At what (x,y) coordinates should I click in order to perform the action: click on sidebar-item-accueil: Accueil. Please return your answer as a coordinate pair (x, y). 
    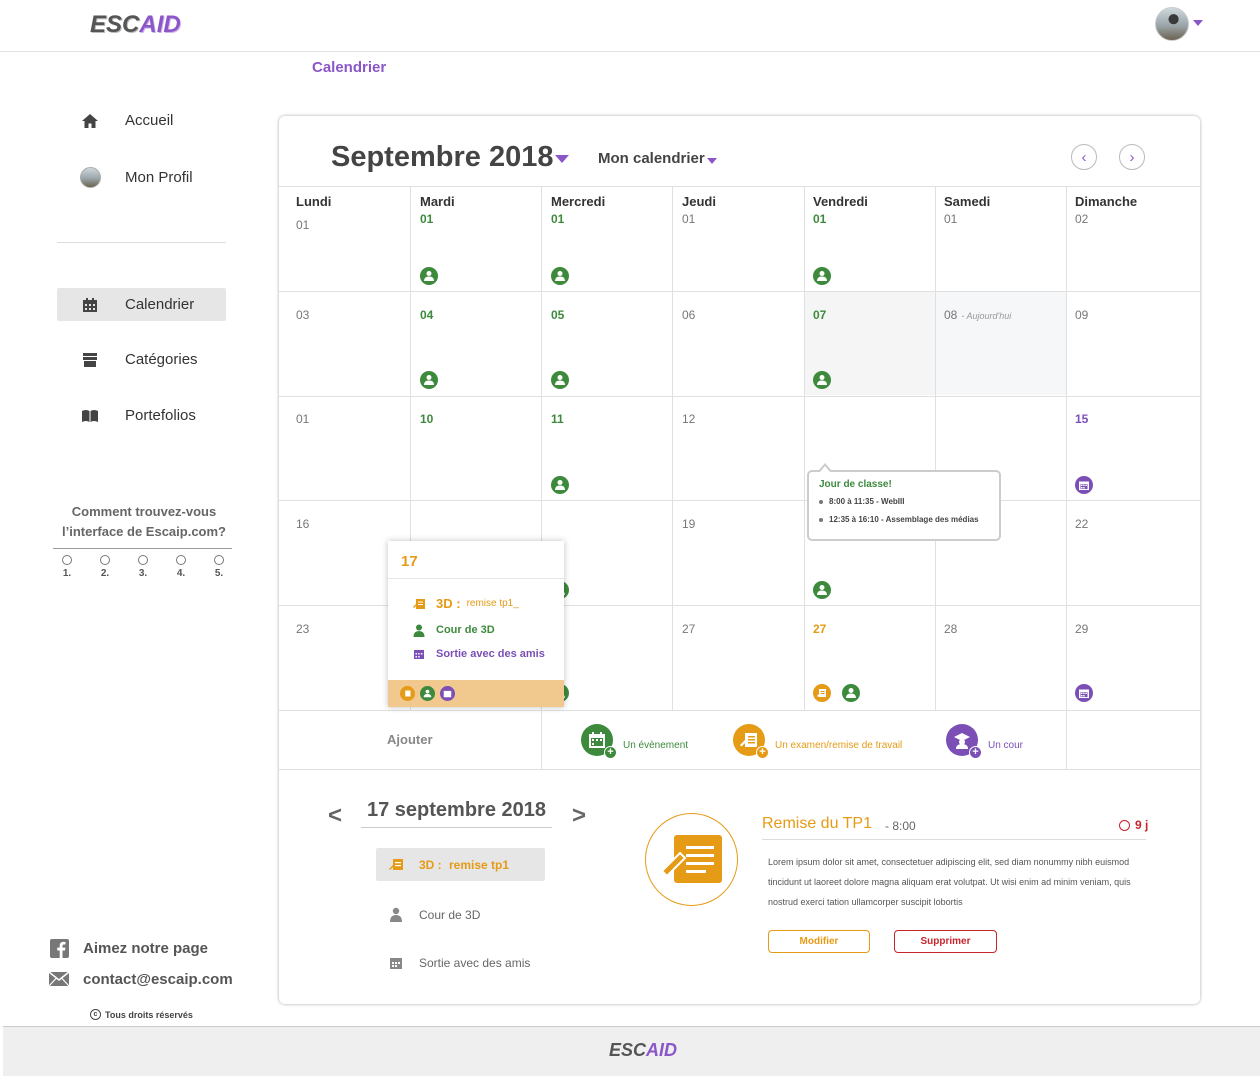
    Looking at the image, I should click on (141, 120).